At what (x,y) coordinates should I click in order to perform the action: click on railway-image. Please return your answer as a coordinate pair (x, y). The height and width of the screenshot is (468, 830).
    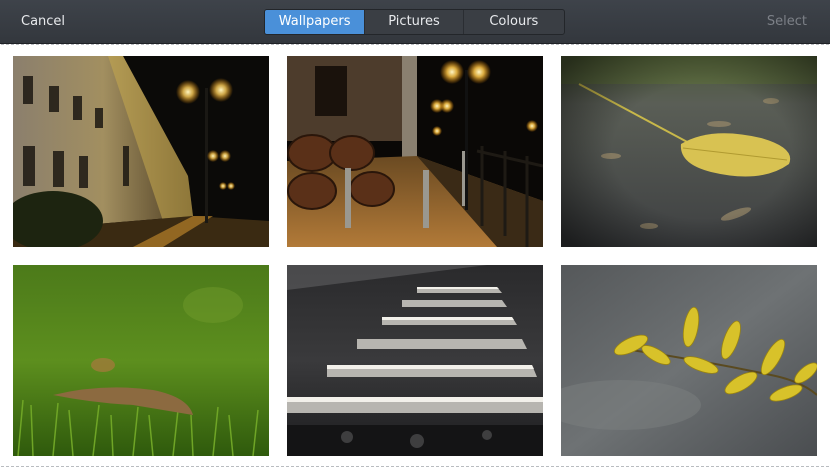
    Looking at the image, I should click on (415, 360).